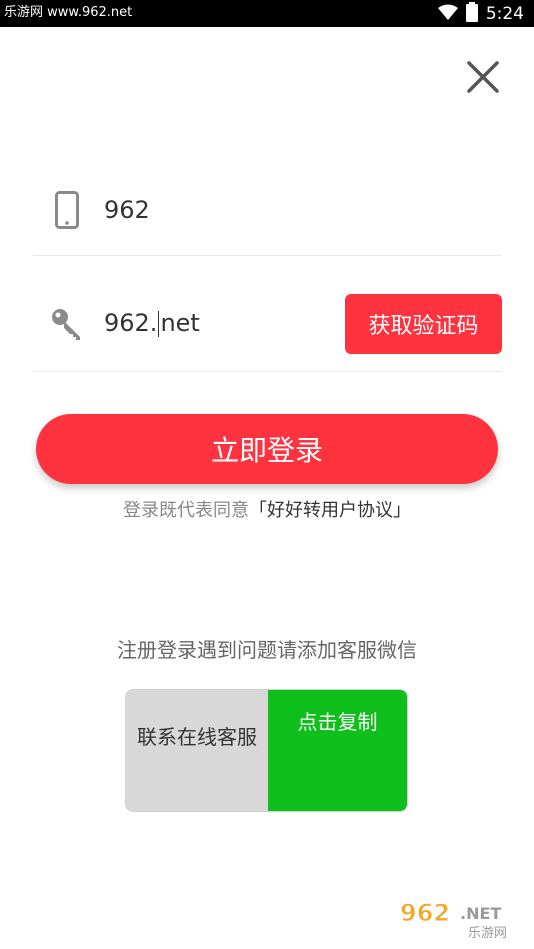 The image size is (534, 949). Describe the element at coordinates (480, 913) in the screenshot. I see `svg-text: .NET` at that location.